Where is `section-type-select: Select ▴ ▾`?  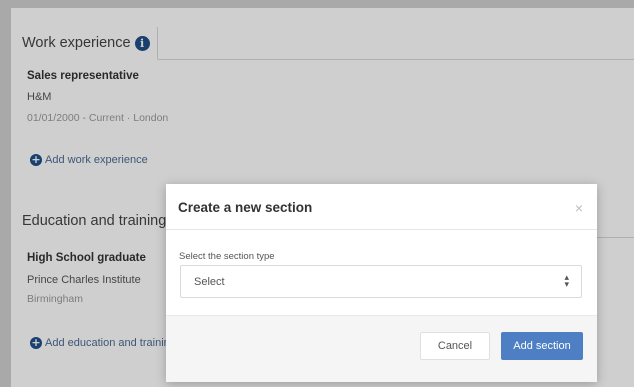 section-type-select: Select ▴ ▾ is located at coordinates (381, 281).